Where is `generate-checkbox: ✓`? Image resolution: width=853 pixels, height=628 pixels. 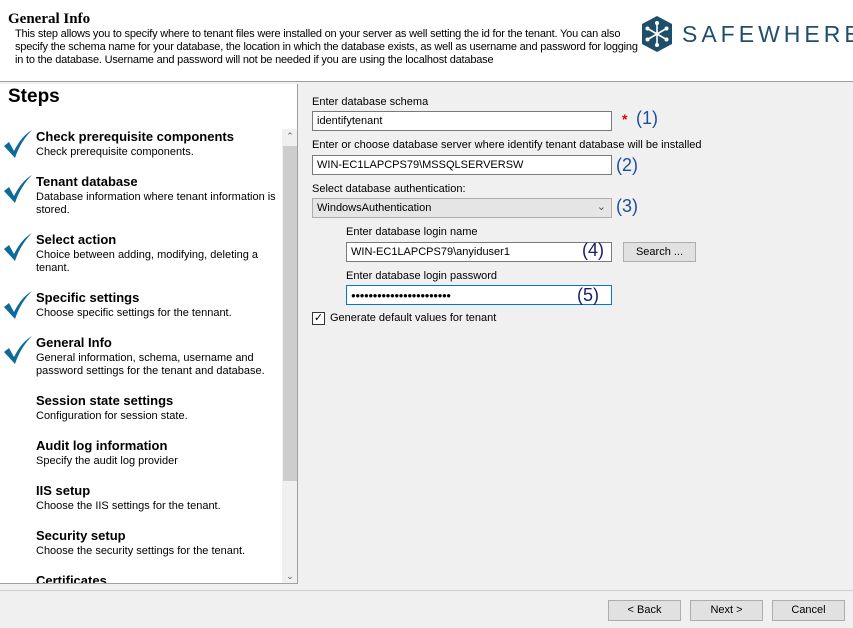 generate-checkbox: ✓ is located at coordinates (318, 318).